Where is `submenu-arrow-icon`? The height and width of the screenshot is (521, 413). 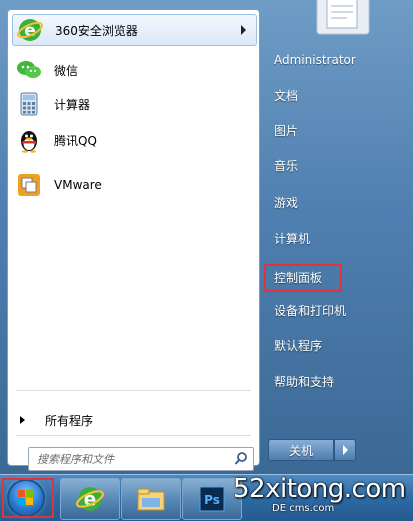 submenu-arrow-icon is located at coordinates (243, 30).